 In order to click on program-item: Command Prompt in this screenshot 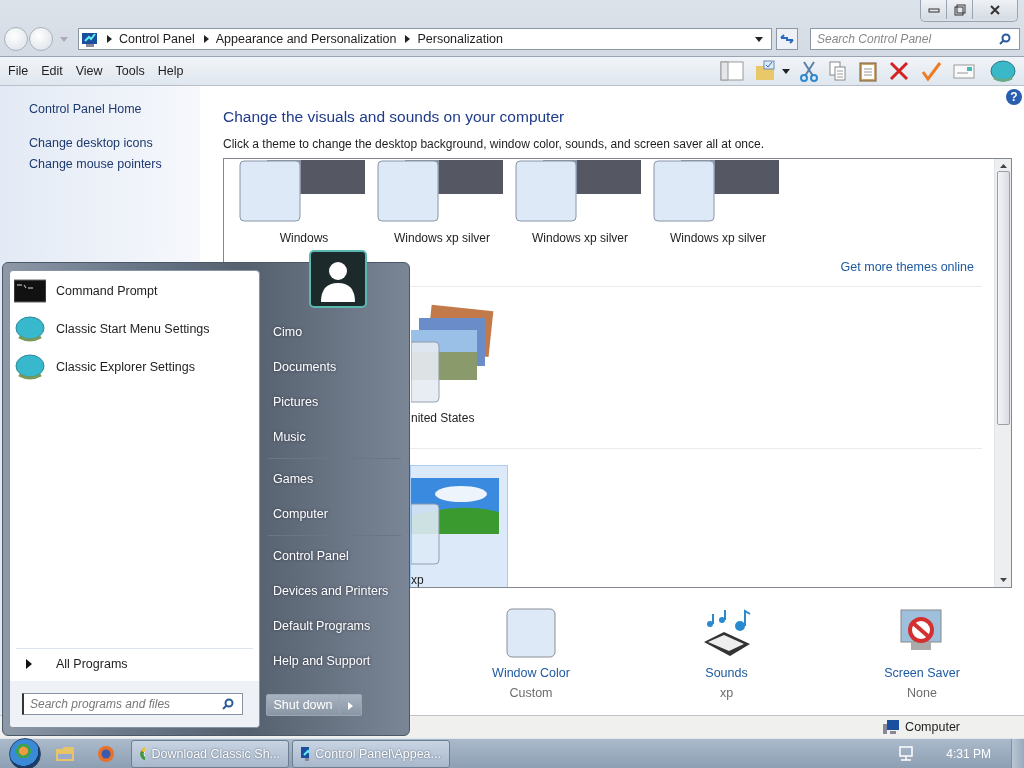, I will do `click(136, 291)`.